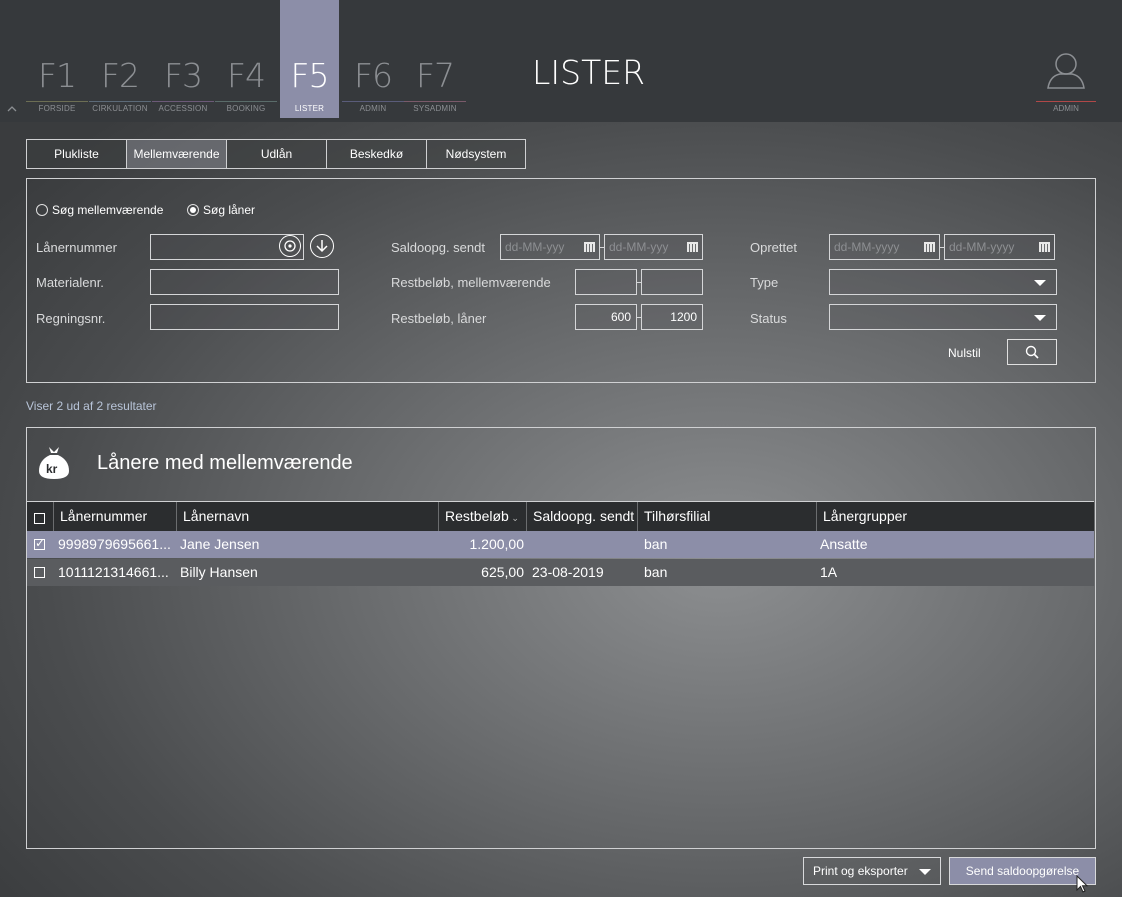 Image resolution: width=1122 pixels, height=897 pixels. What do you see at coordinates (435, 108) in the screenshot?
I see `nav-key-label: SYSADMIN` at bounding box center [435, 108].